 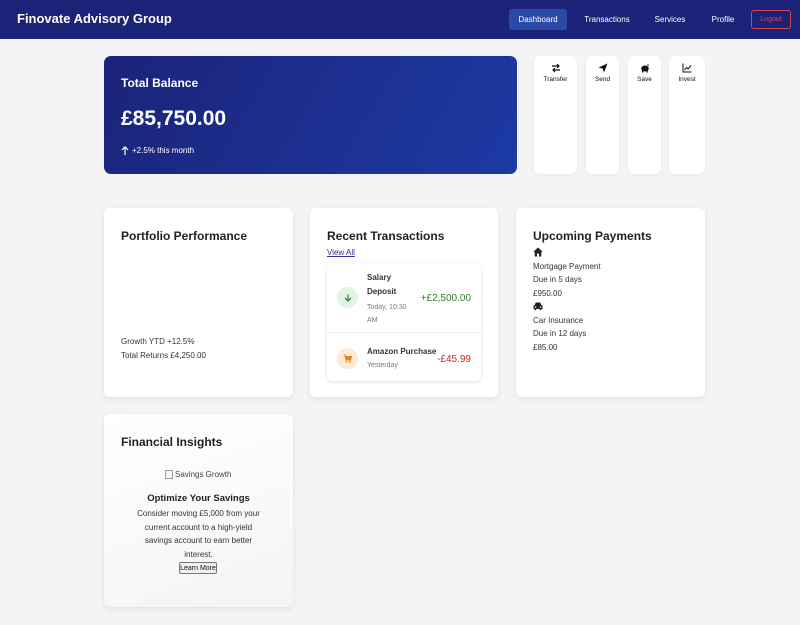 I want to click on portfolio-title: Portfolio Performance, so click(x=184, y=236).